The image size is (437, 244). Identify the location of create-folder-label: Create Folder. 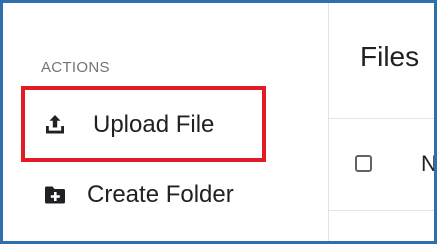
(160, 194).